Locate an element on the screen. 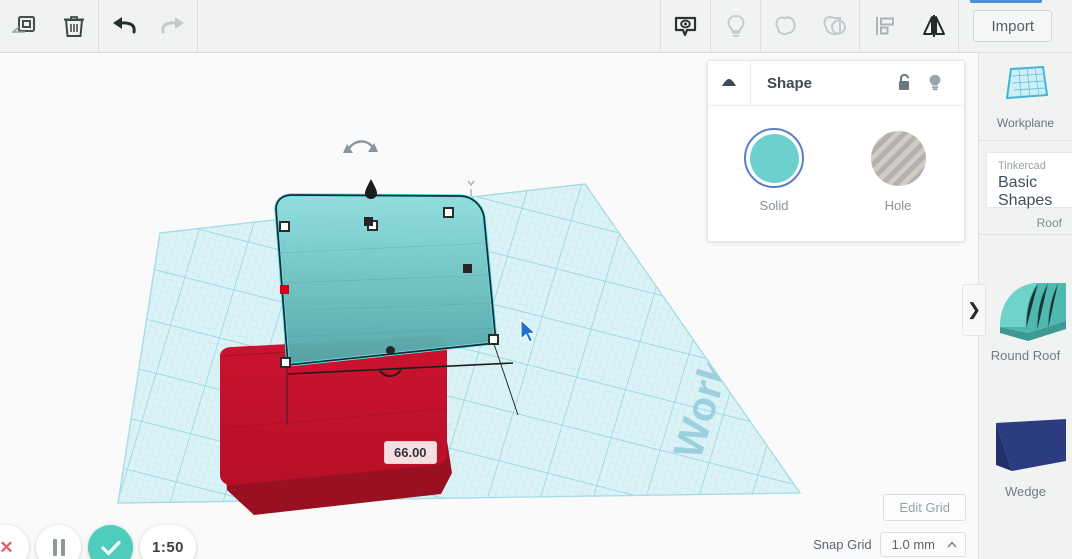 The width and height of the screenshot is (1072, 559). pause-button is located at coordinates (58, 542).